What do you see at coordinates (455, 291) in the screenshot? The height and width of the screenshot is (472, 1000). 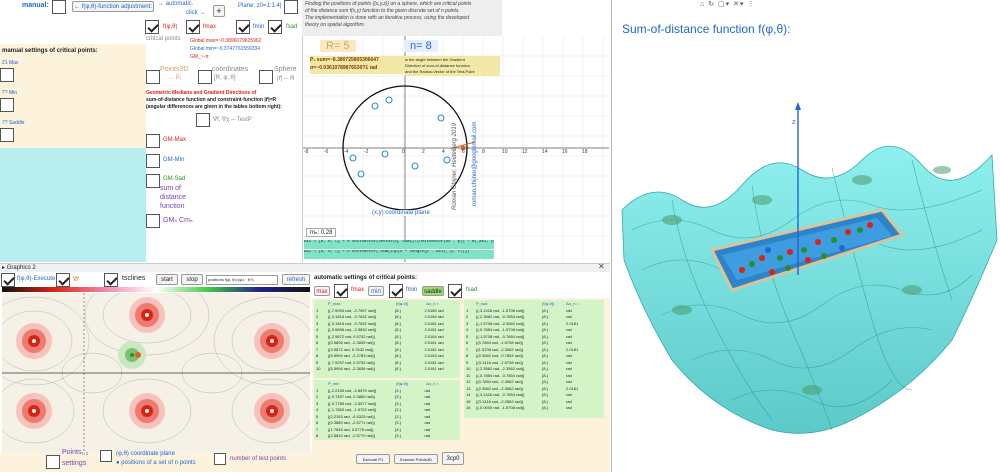 I see `fsad-crit-checkbox` at bounding box center [455, 291].